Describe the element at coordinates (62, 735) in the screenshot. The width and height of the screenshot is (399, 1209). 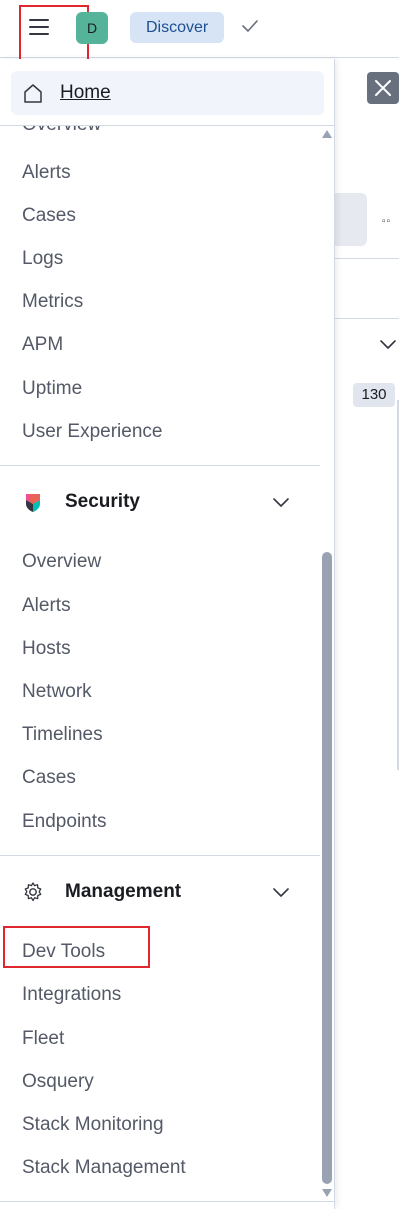
I see `nav-item-timelines: Timelines` at that location.